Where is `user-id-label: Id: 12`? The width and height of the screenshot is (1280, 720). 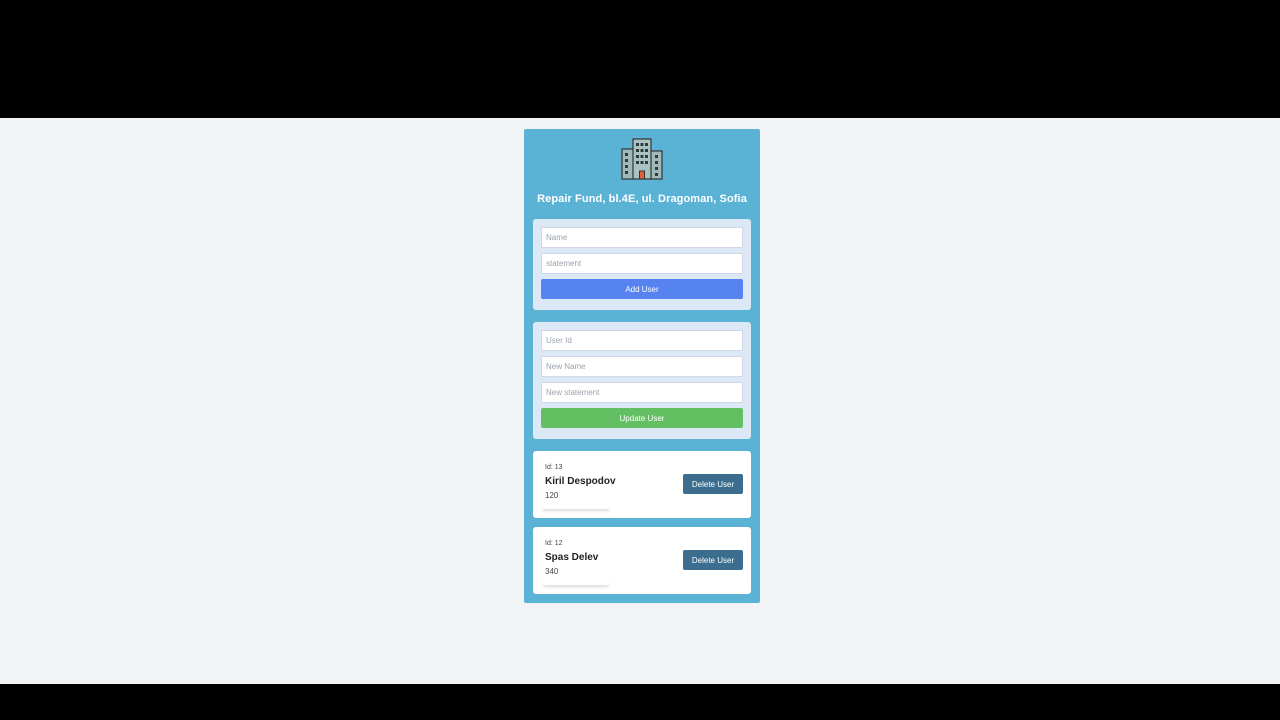
user-id-label: Id: 12 is located at coordinates (554, 543).